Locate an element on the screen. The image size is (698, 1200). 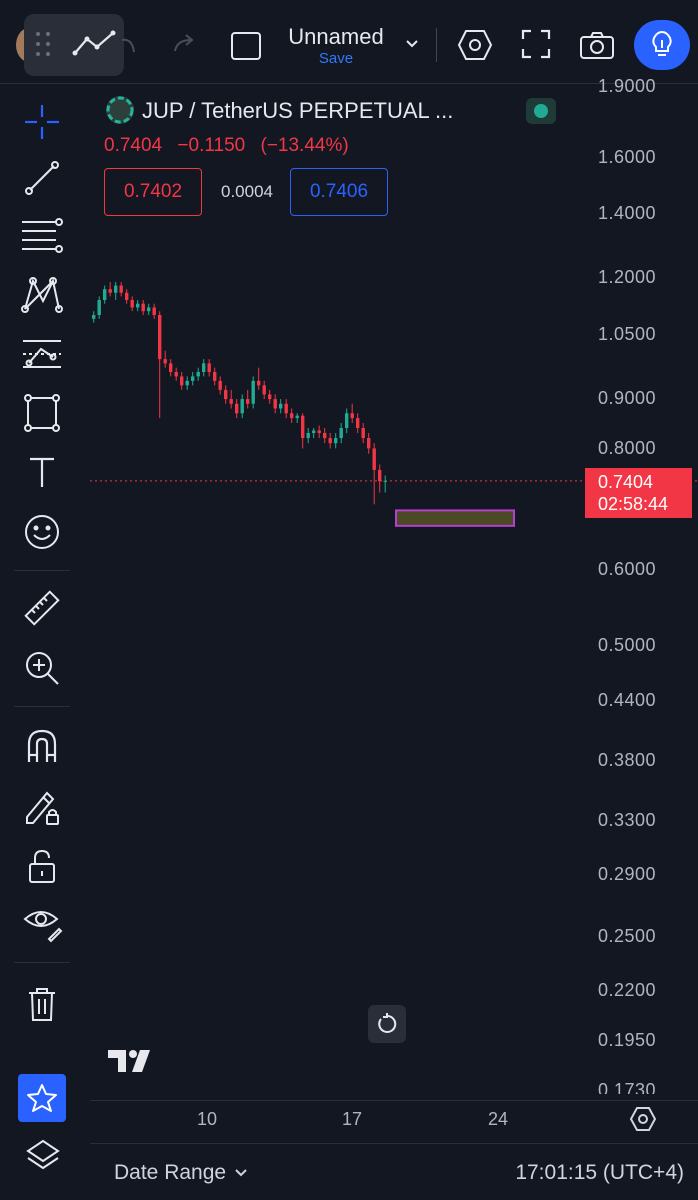
fullscreen-icon is located at coordinates (536, 44).